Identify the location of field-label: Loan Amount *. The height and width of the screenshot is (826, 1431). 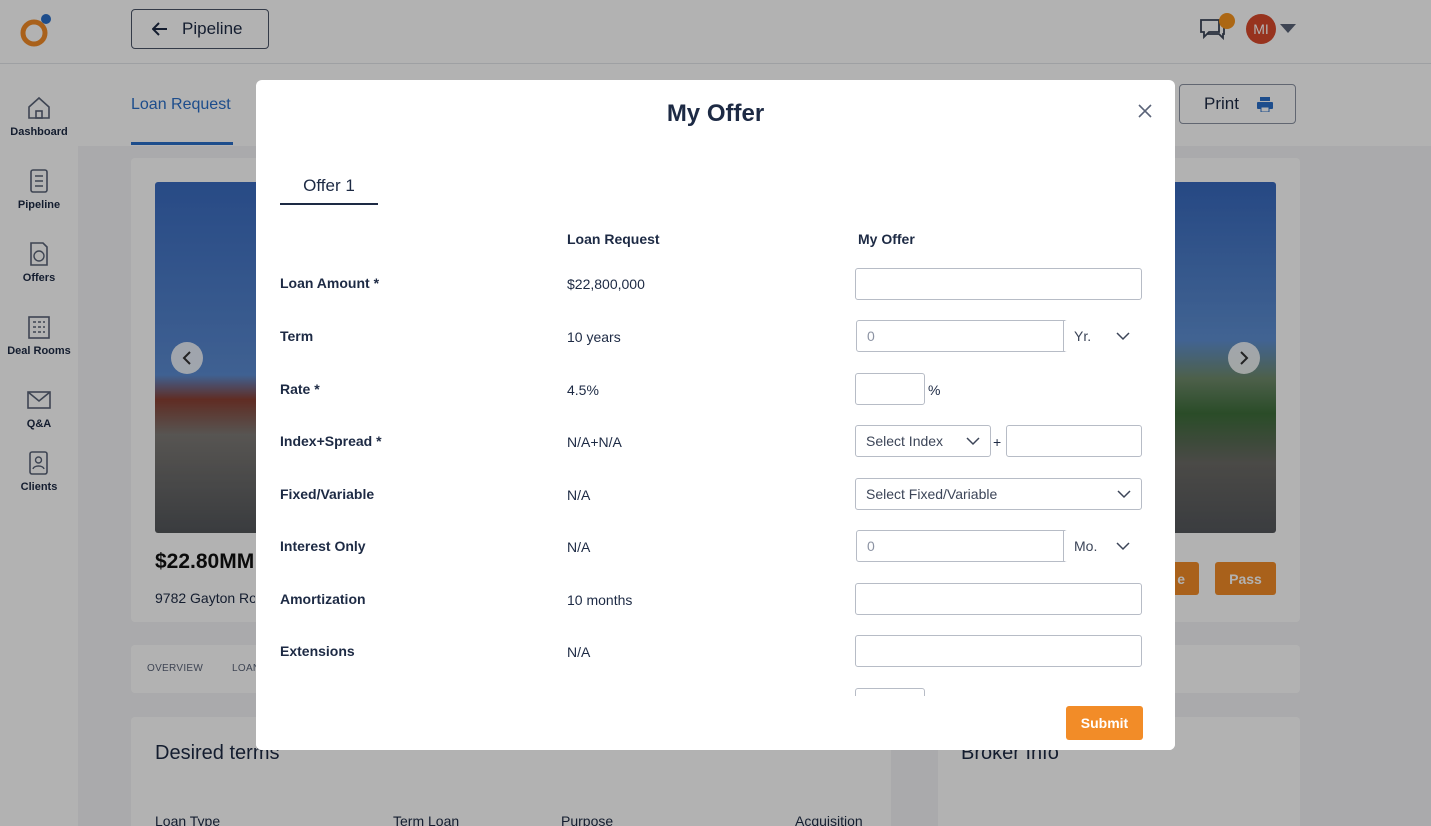
(330, 283).